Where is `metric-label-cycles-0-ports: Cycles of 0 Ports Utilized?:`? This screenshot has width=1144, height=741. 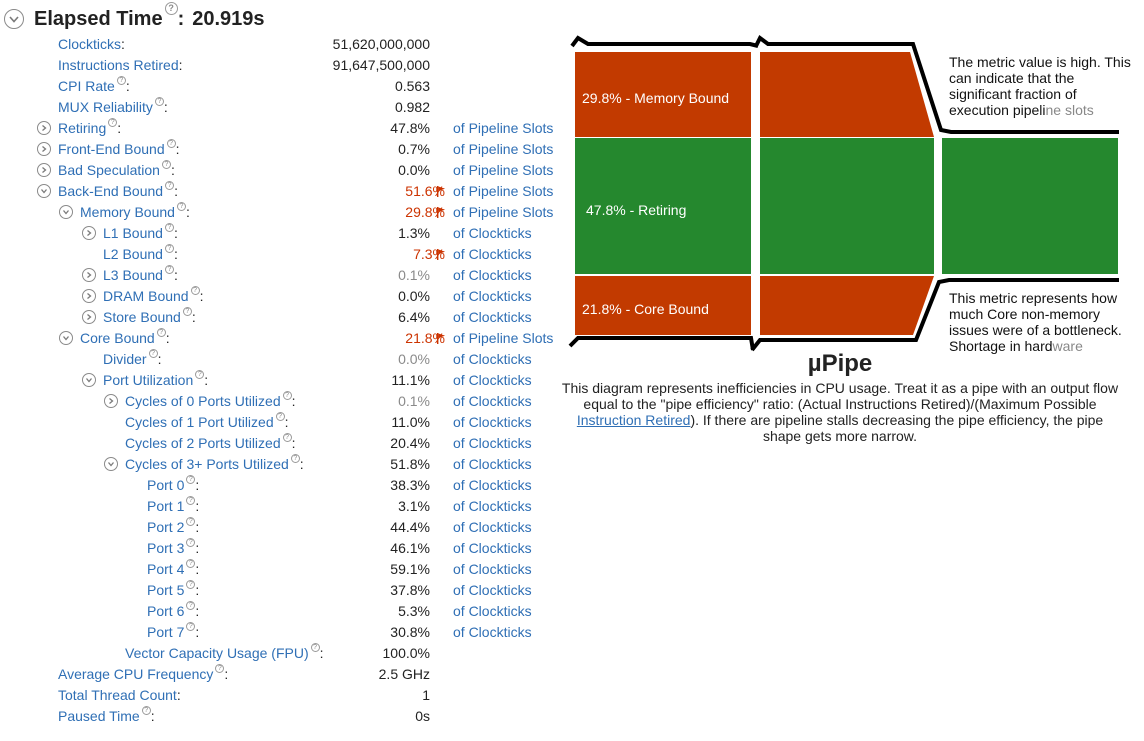 metric-label-cycles-0-ports: Cycles of 0 Ports Utilized?: is located at coordinates (210, 400).